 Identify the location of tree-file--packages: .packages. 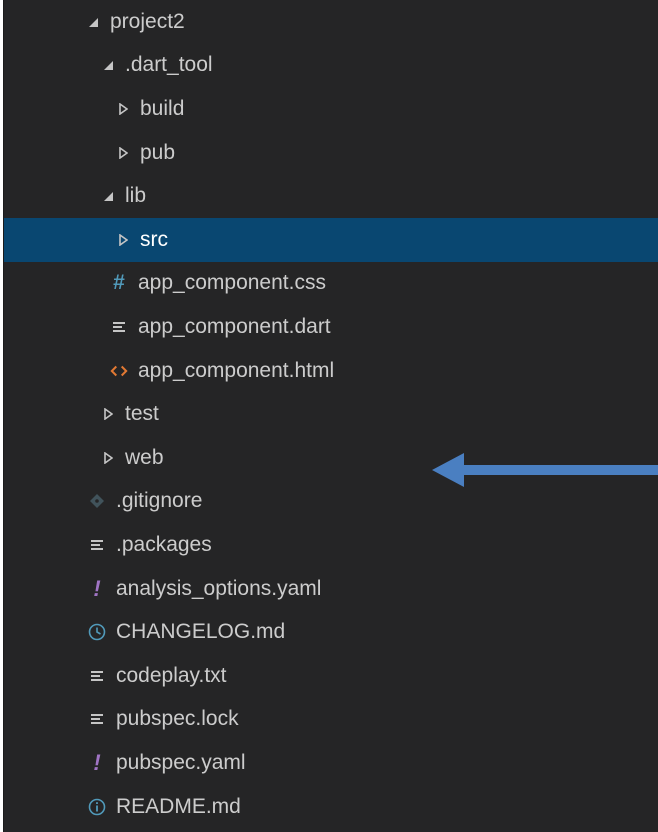
(331, 545).